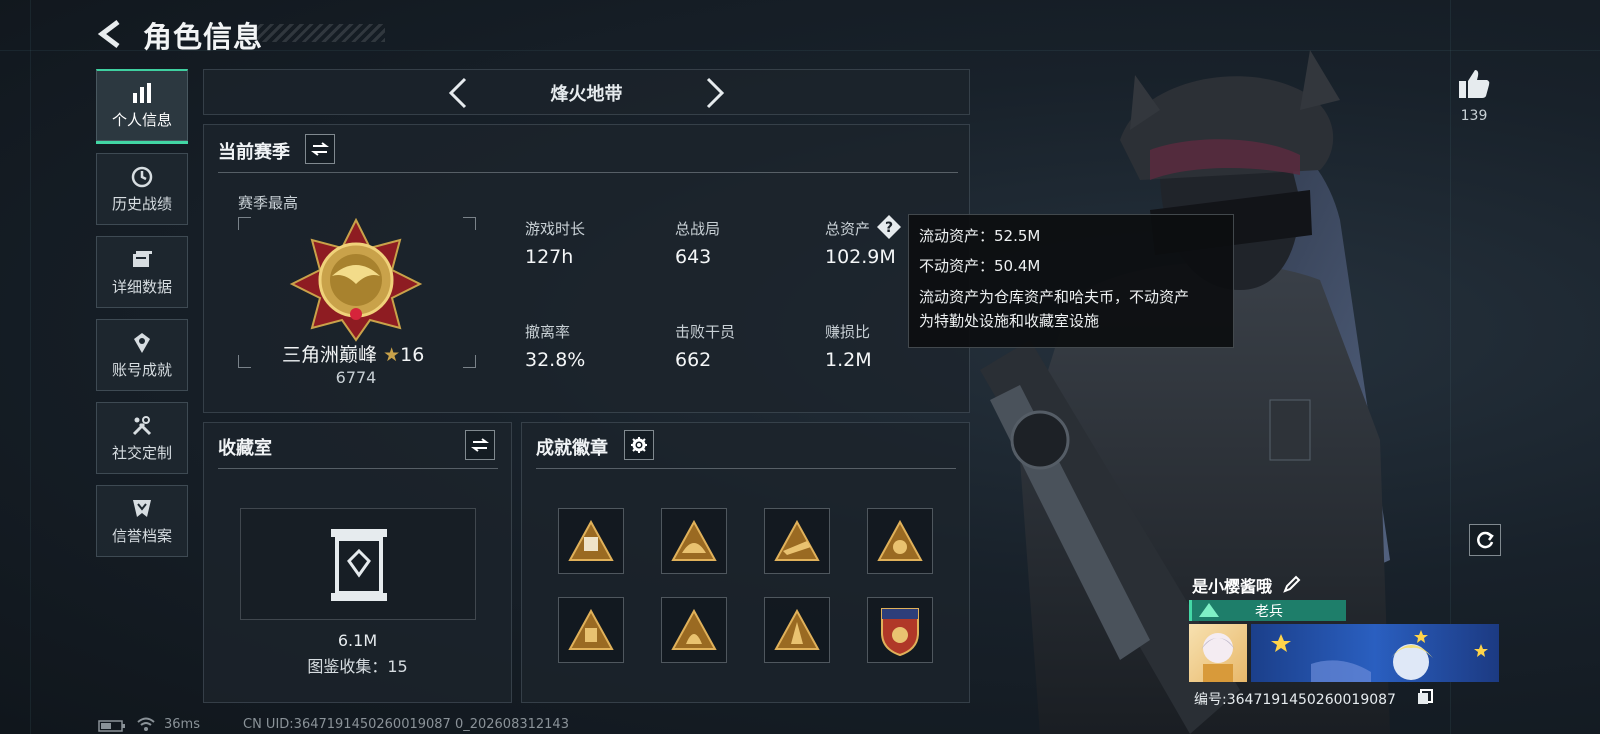  I want to click on edit-pencil-icon, so click(1292, 584).